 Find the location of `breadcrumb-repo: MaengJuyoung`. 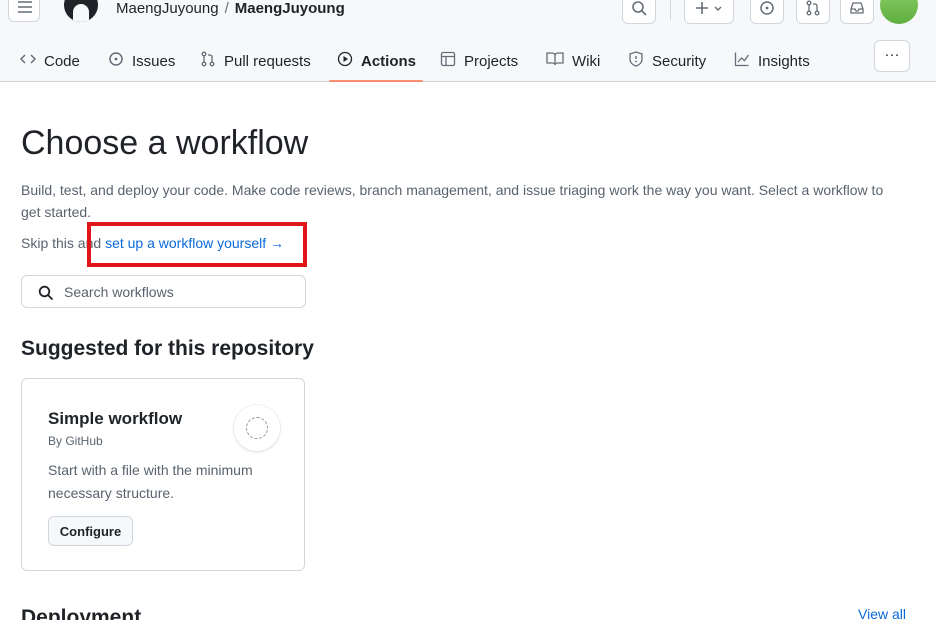

breadcrumb-repo: MaengJuyoung is located at coordinates (290, 8).